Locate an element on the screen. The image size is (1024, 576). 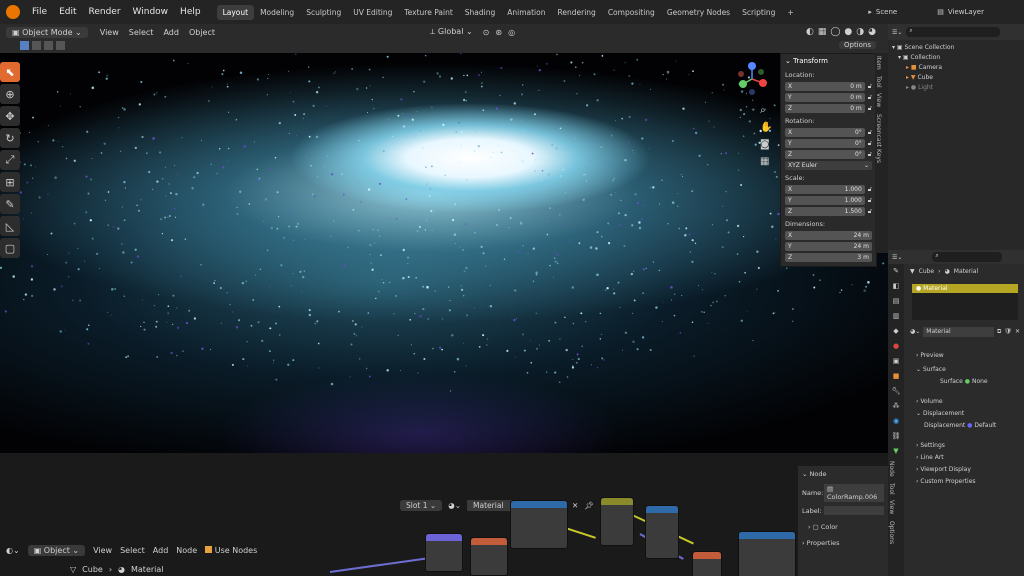
annotate-tool-icon: ✎ is located at coordinates (10, 204).